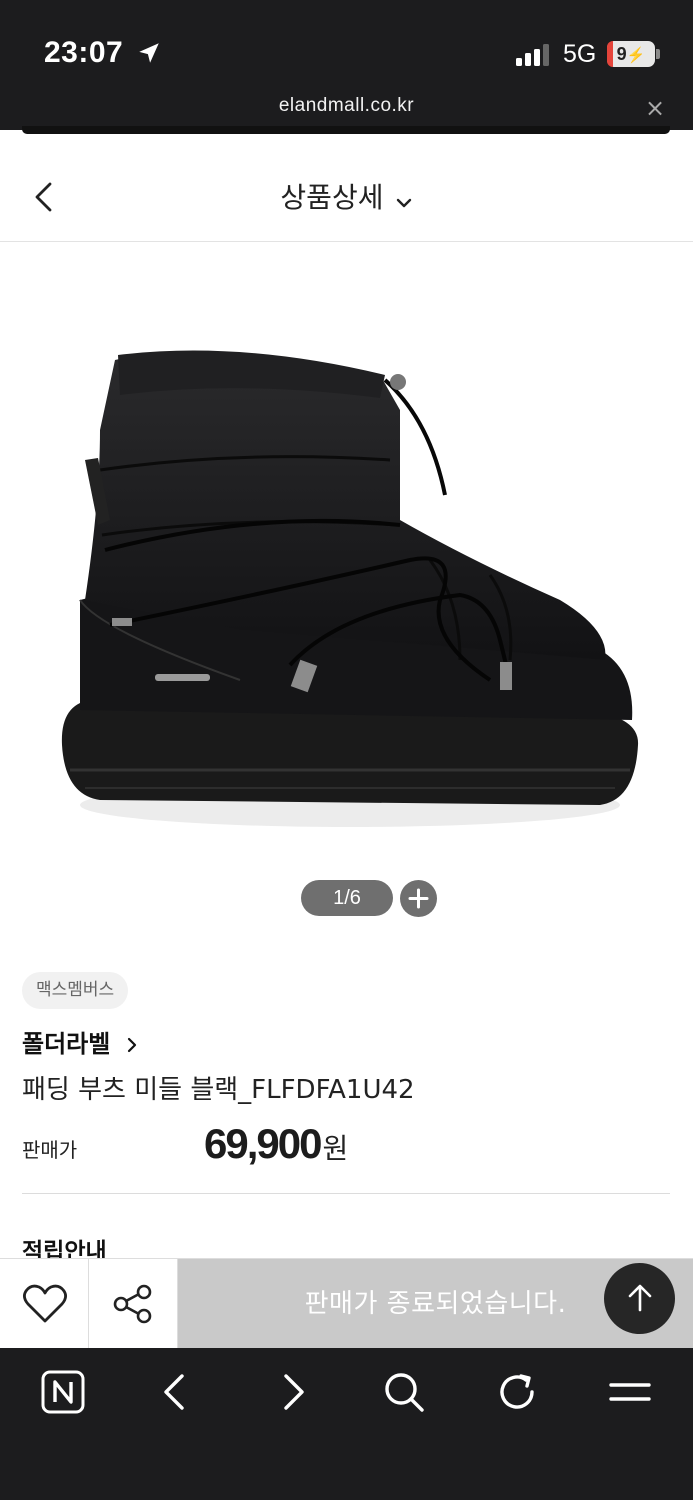  What do you see at coordinates (335, 1148) in the screenshot?
I see `price-unit: 원` at bounding box center [335, 1148].